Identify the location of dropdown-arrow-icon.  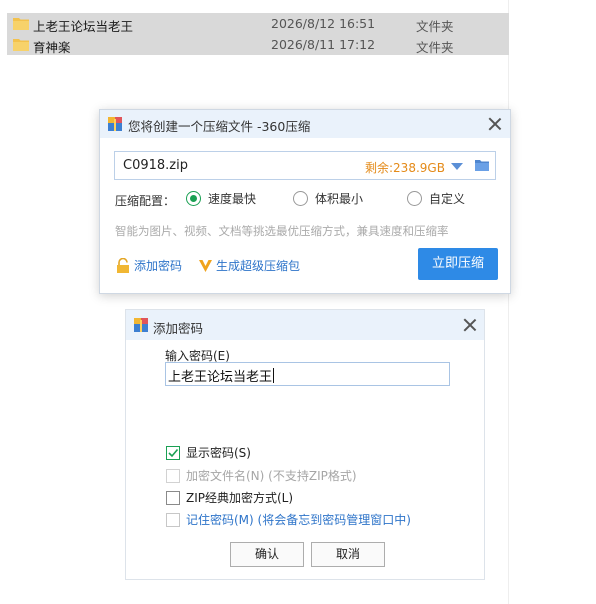
(457, 166).